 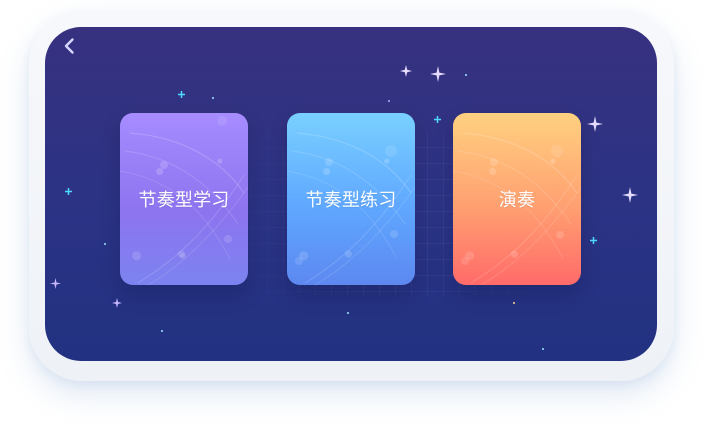 I want to click on back-button, so click(x=70, y=46).